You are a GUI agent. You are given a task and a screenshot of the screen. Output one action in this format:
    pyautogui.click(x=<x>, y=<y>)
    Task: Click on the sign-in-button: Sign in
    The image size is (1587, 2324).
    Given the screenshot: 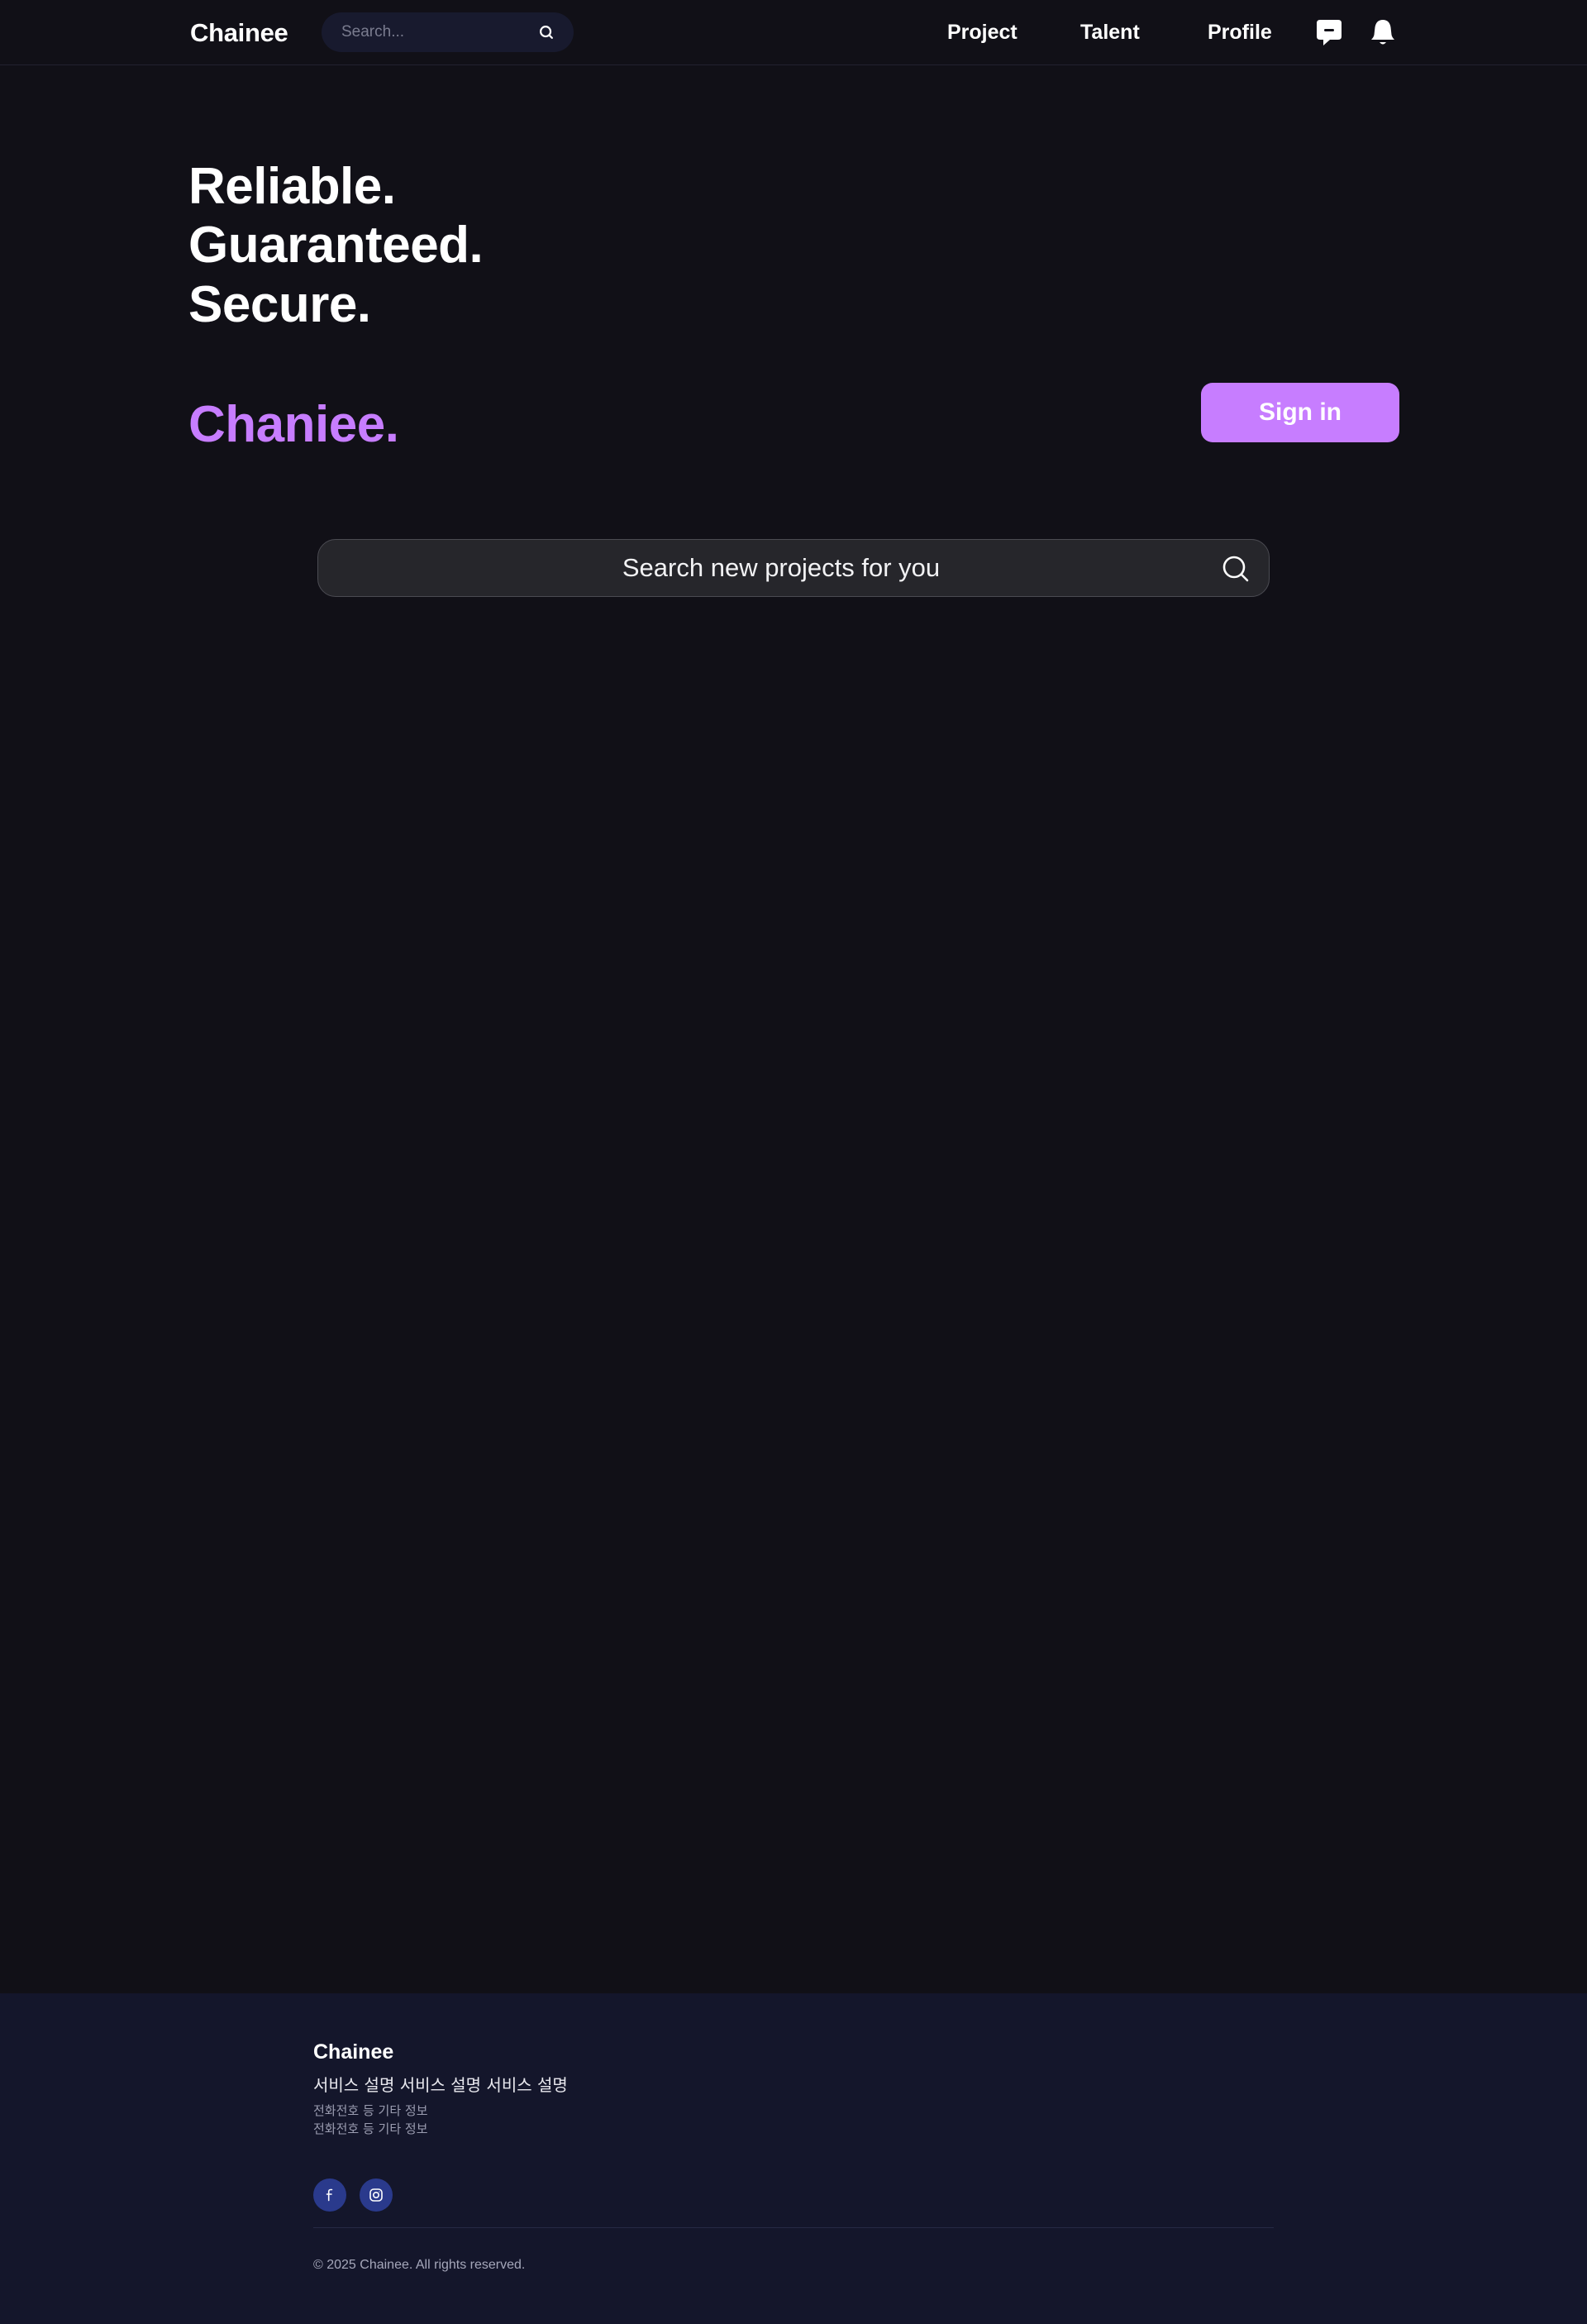 What is the action you would take?
    pyautogui.click(x=1300, y=412)
    